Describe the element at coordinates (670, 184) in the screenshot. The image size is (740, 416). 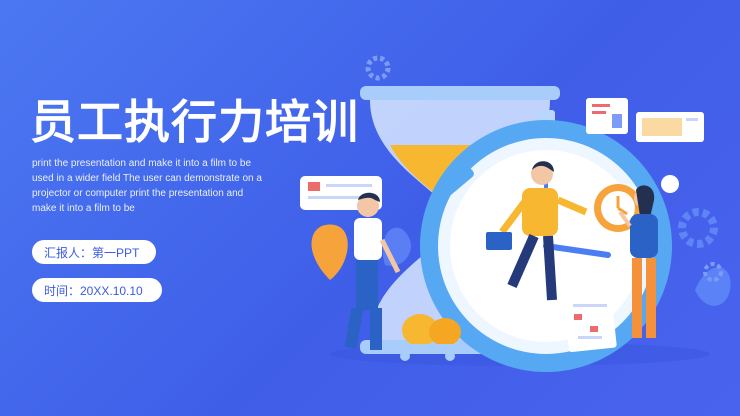
I see `chat-bubble-icon` at that location.